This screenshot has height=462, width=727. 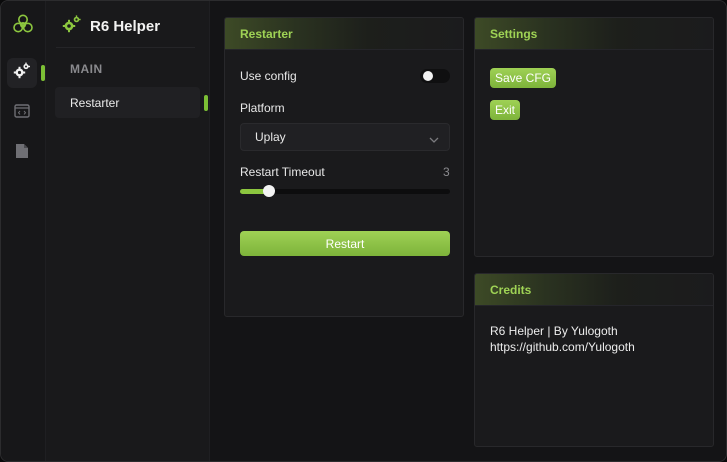 I want to click on rail-document-button, so click(x=22, y=153).